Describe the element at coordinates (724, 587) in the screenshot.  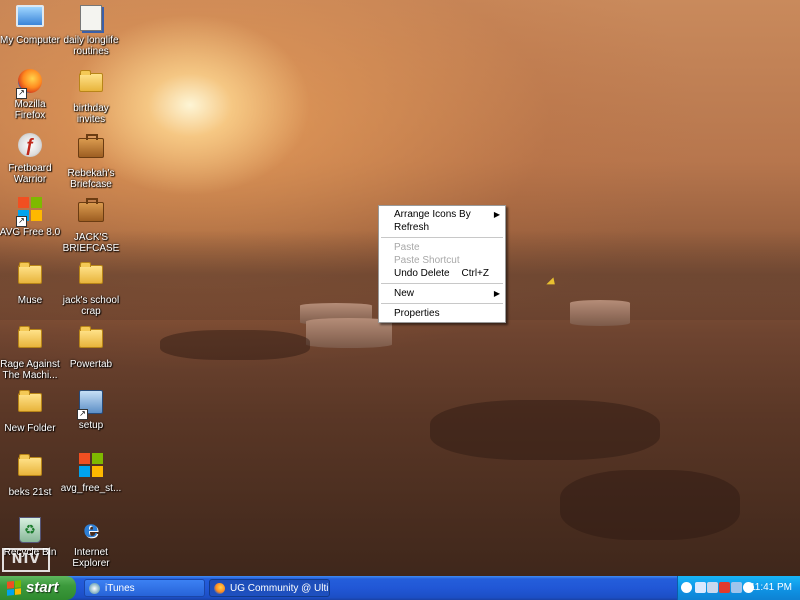
I see `security-icon` at that location.